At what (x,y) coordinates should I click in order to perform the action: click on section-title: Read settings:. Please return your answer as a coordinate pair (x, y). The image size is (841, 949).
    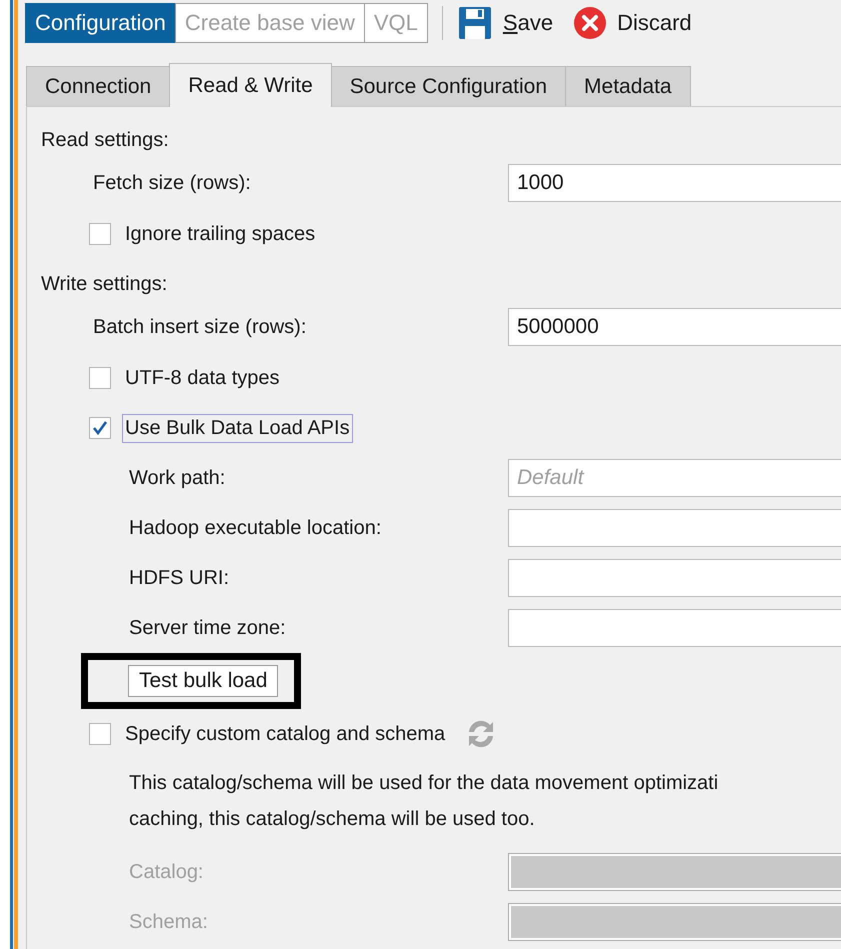
    Looking at the image, I should click on (105, 140).